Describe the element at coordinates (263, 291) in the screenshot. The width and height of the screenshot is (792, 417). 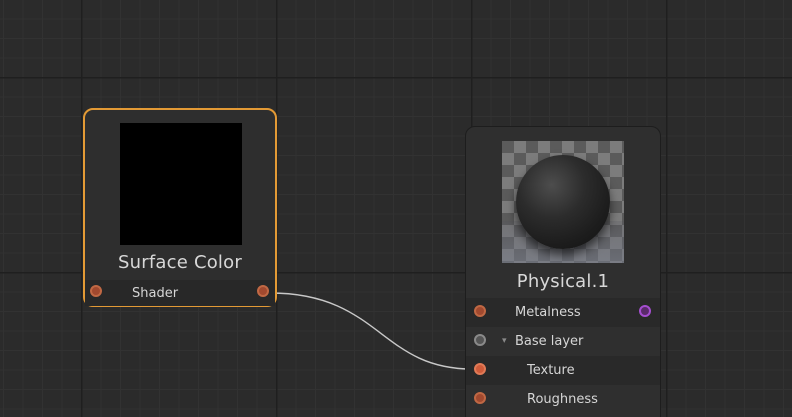
I see `shader-output-port` at that location.